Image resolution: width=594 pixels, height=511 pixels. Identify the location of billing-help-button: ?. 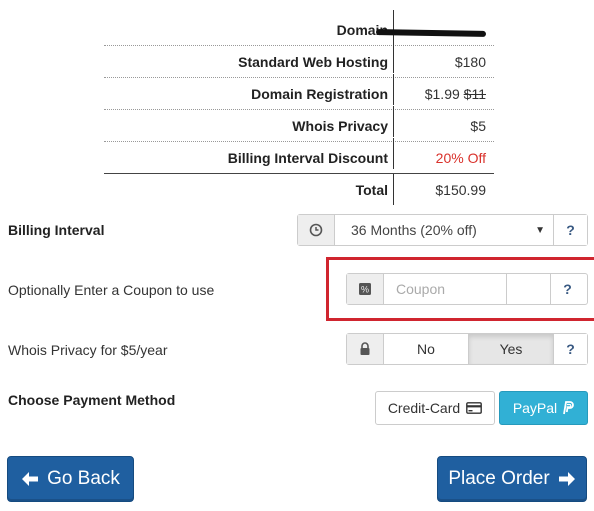
(570, 230).